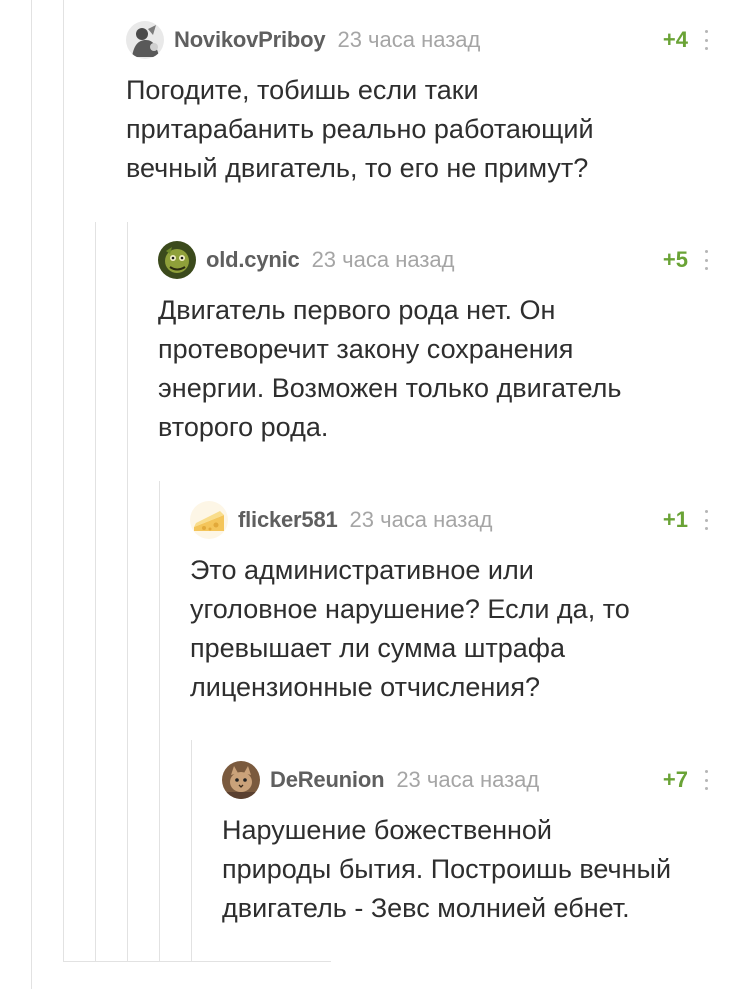 Image resolution: width=750 pixels, height=989 pixels. I want to click on comment-username: DeReunion, so click(327, 780).